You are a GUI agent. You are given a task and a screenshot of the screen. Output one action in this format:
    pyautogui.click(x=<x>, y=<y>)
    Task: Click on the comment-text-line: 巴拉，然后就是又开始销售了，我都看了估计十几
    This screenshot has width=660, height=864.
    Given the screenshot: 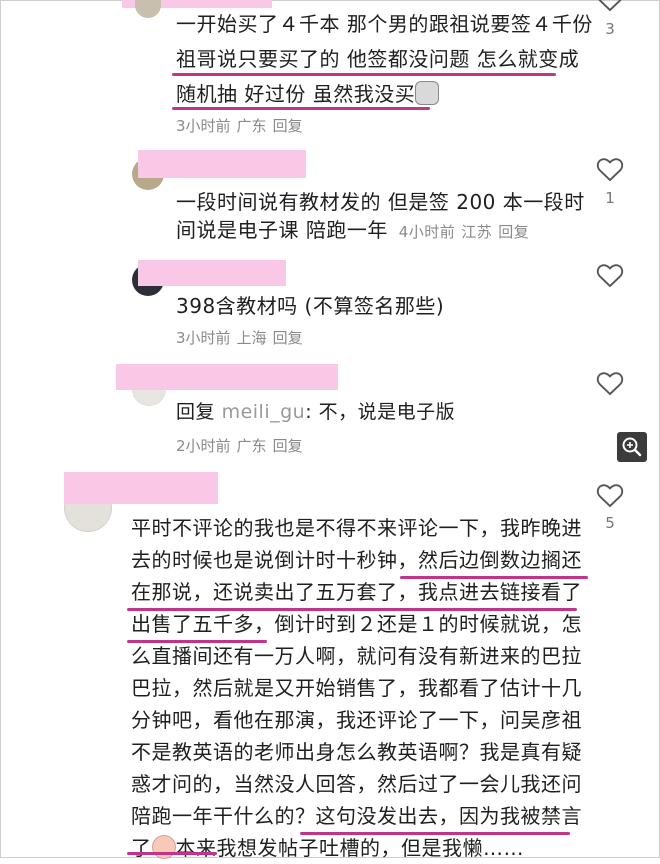 What is the action you would take?
    pyautogui.click(x=356, y=688)
    